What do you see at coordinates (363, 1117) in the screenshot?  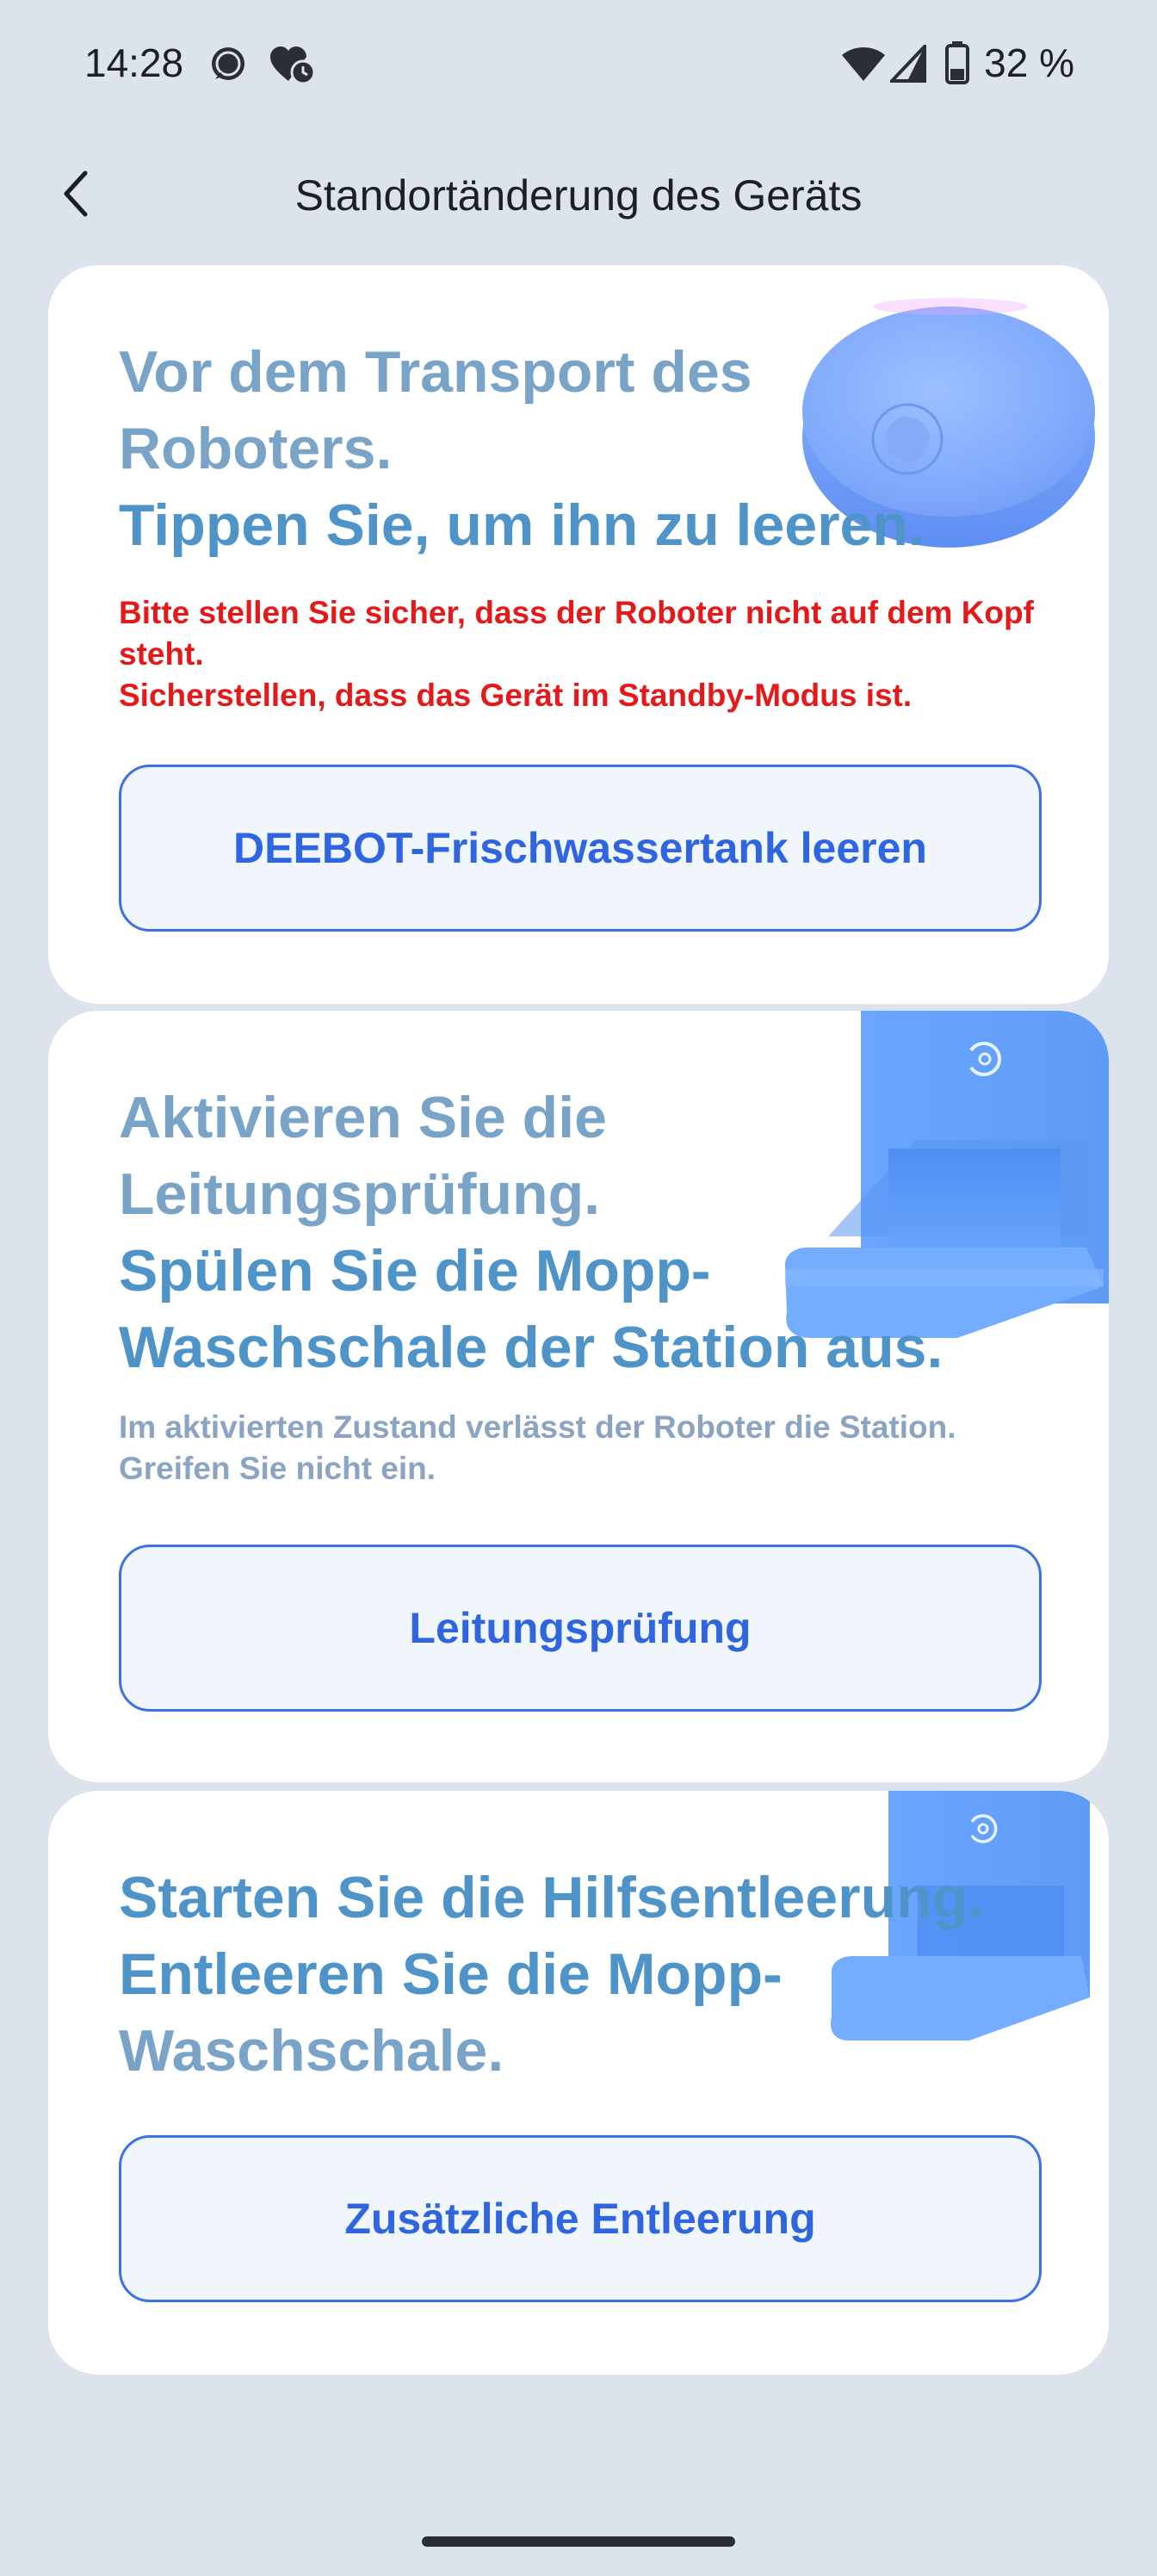 I see `heading-line: Aktivieren Sie die` at bounding box center [363, 1117].